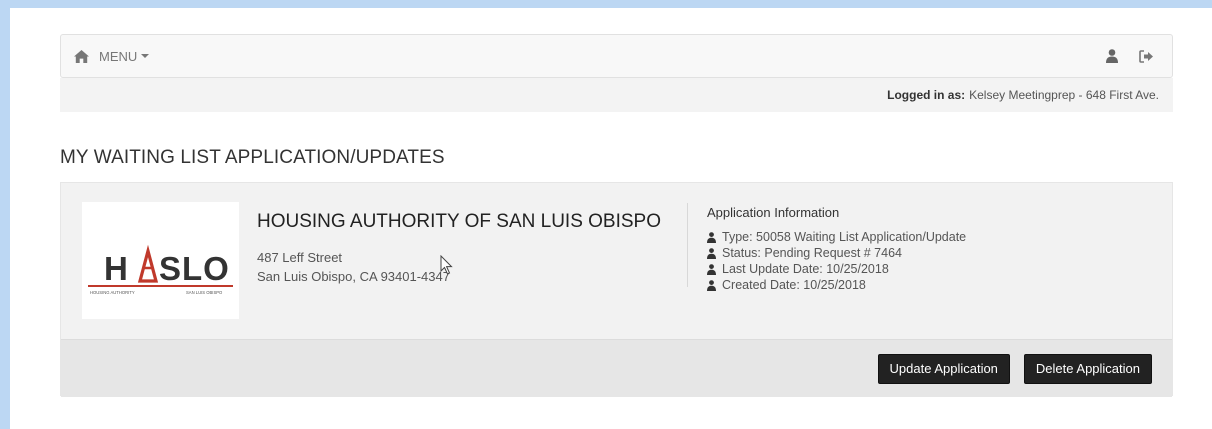 The height and width of the screenshot is (429, 1212). Describe the element at coordinates (794, 285) in the screenshot. I see `info-created: Created Date: 10/25/2018` at that location.